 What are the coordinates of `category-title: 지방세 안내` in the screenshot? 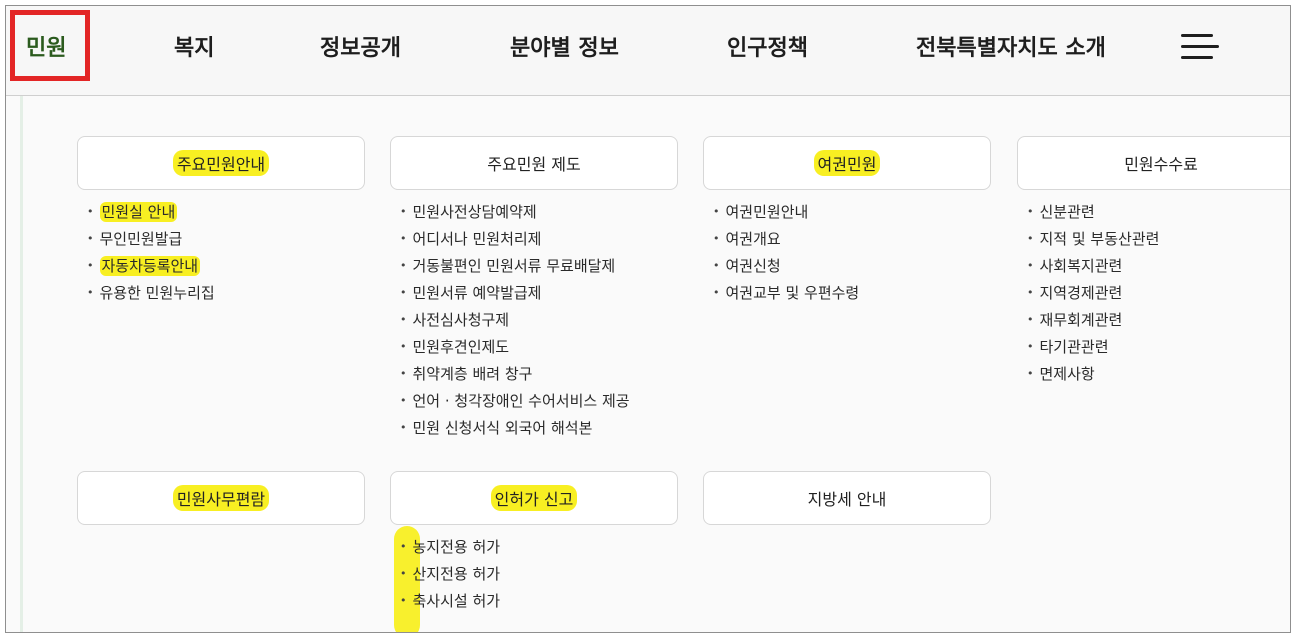 It's located at (847, 499).